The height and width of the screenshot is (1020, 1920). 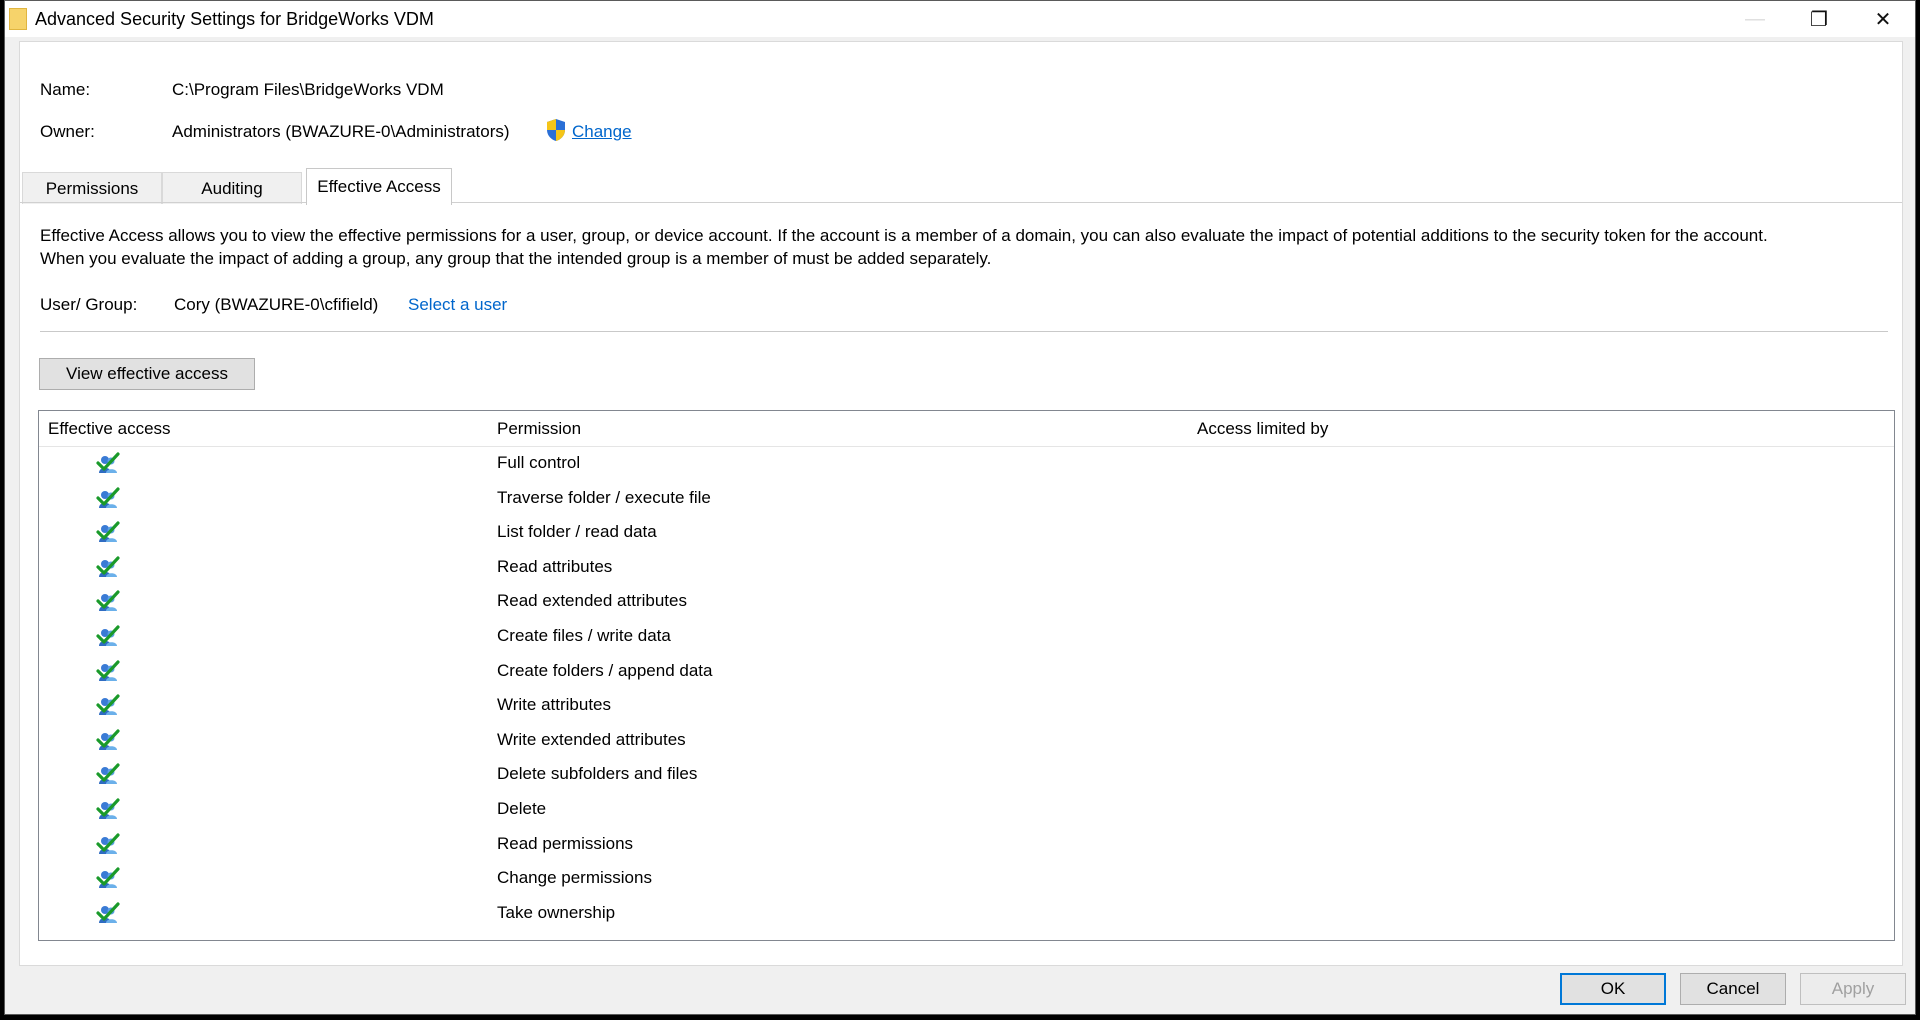 What do you see at coordinates (565, 843) in the screenshot?
I see `permission-name: Read permissions` at bounding box center [565, 843].